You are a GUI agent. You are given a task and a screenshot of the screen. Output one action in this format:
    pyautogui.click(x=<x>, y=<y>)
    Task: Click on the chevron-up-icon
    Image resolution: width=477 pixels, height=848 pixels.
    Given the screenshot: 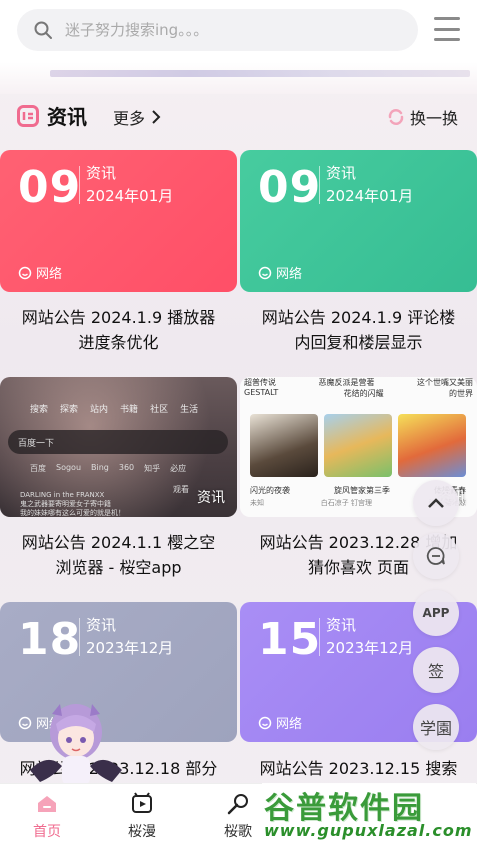 What is the action you would take?
    pyautogui.click(x=436, y=503)
    